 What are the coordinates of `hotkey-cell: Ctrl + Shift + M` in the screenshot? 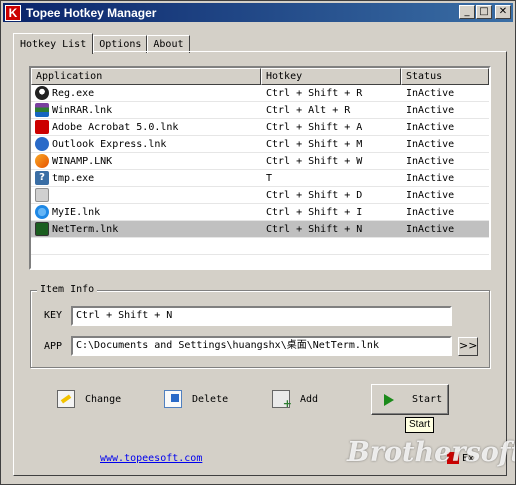 It's located at (314, 144).